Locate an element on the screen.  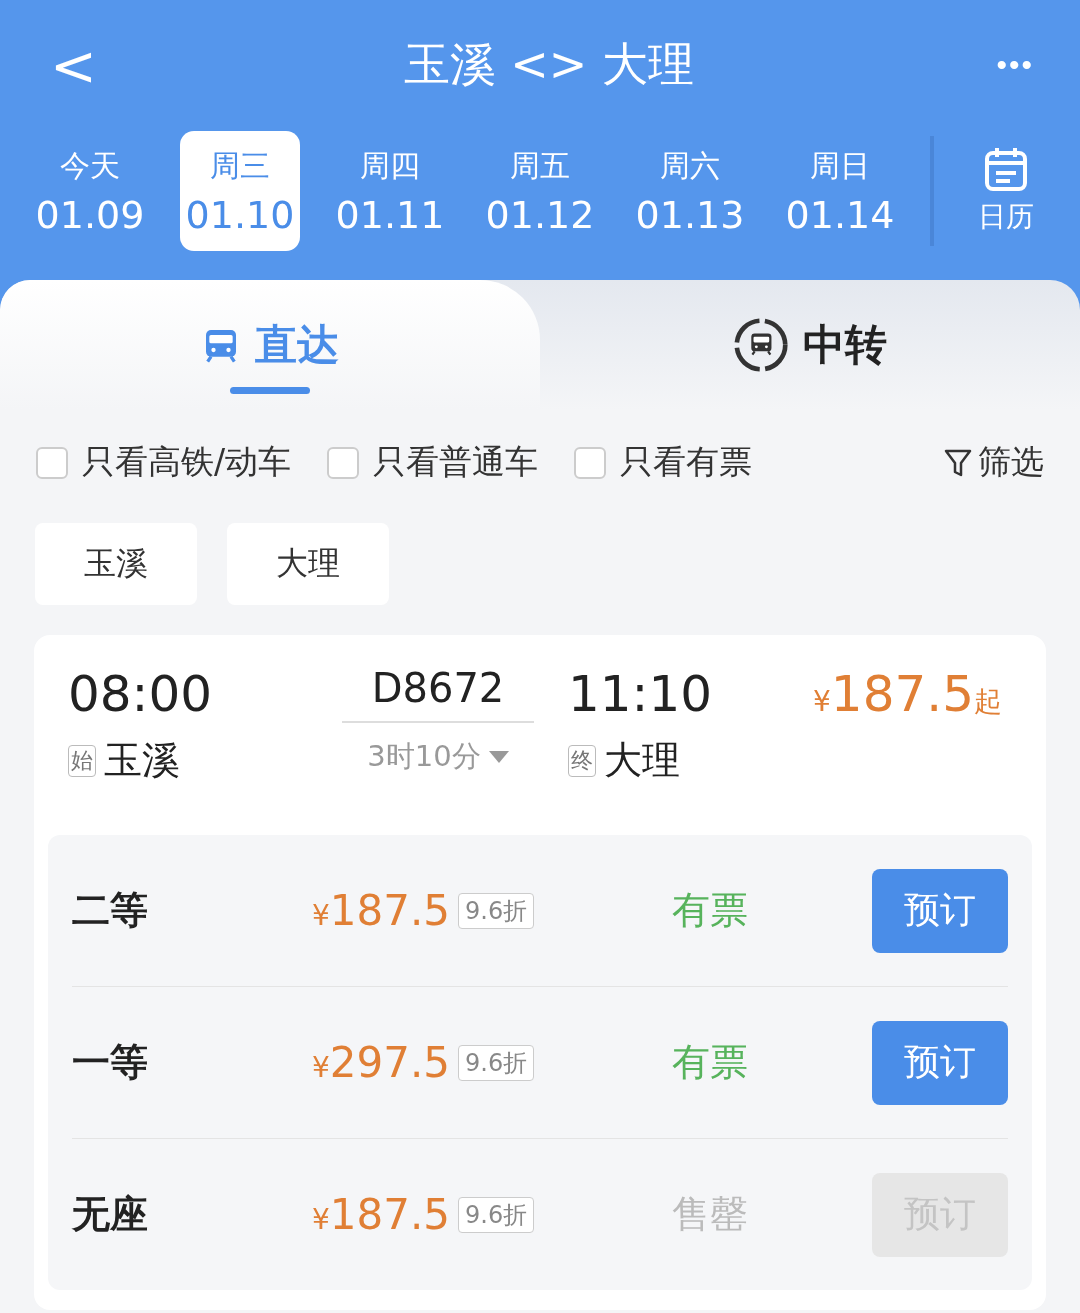
ticket-status: 售罄 is located at coordinates (710, 1214).